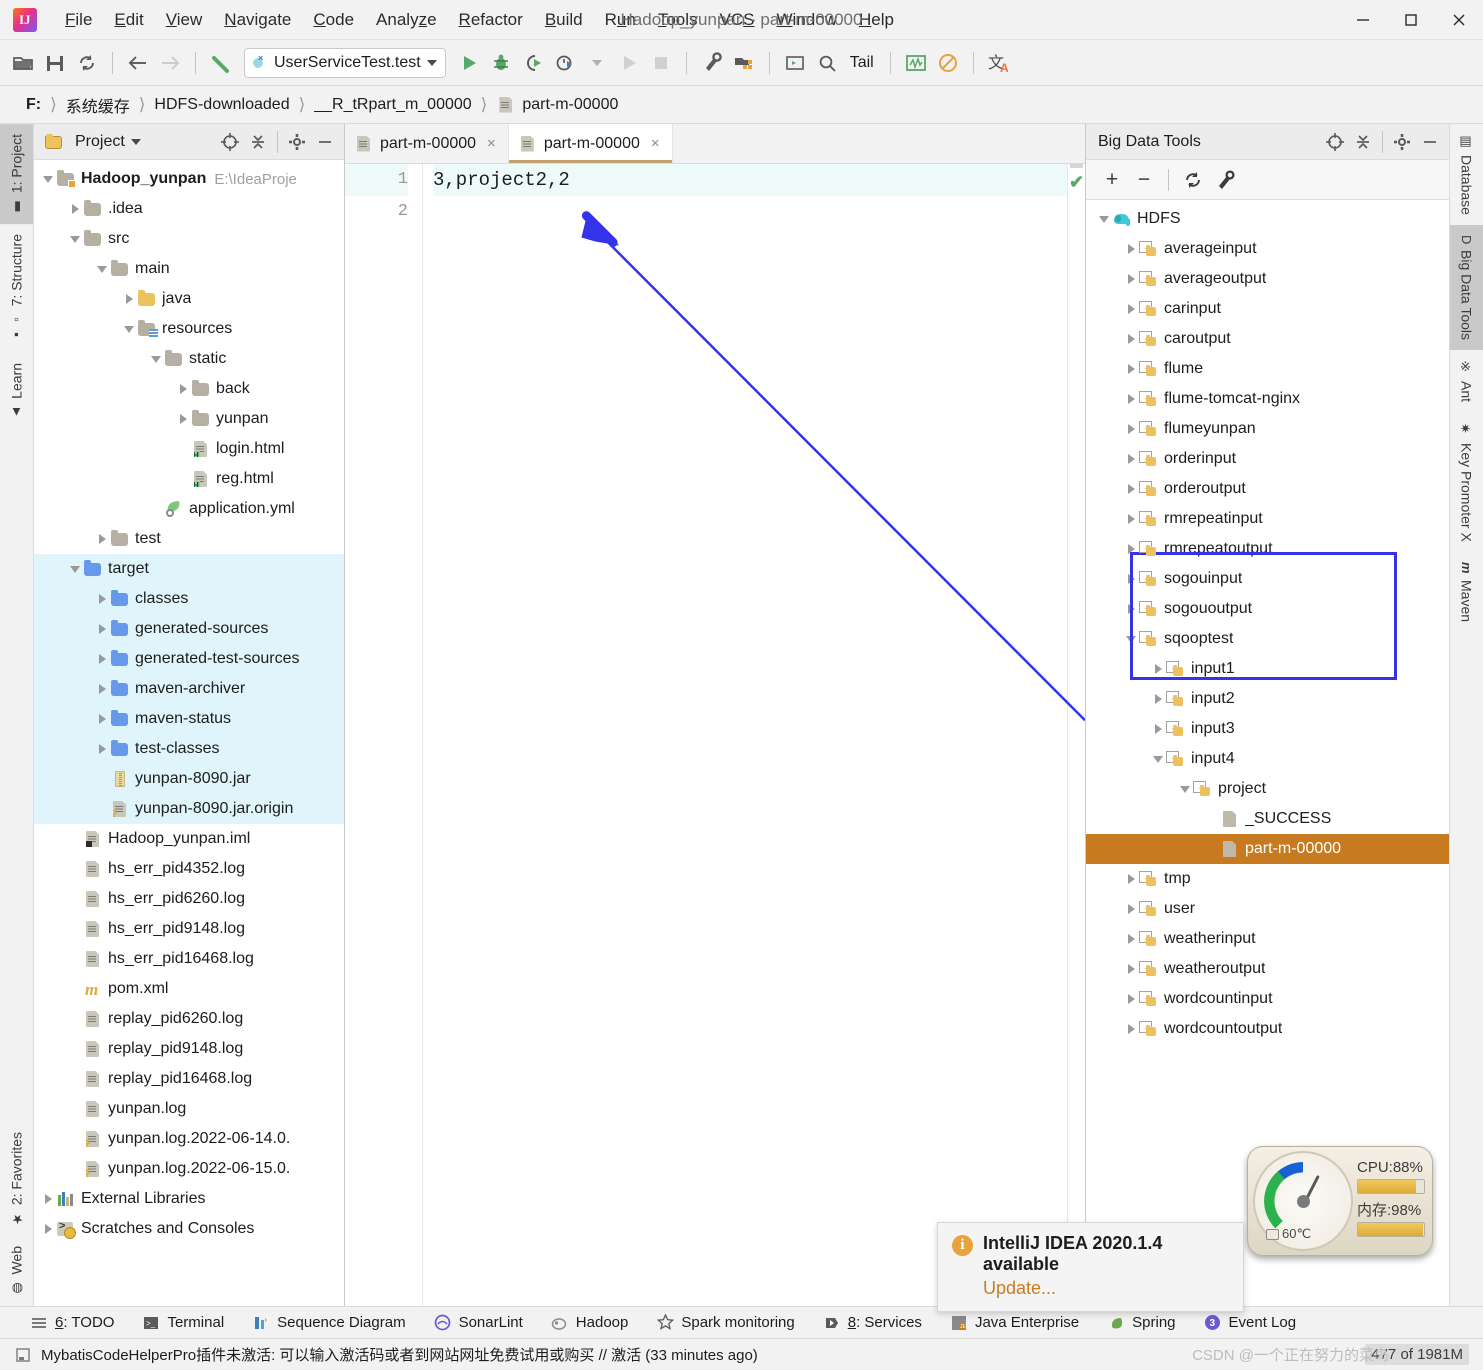  Describe the element at coordinates (189, 569) in the screenshot. I see `tree-row: target` at that location.